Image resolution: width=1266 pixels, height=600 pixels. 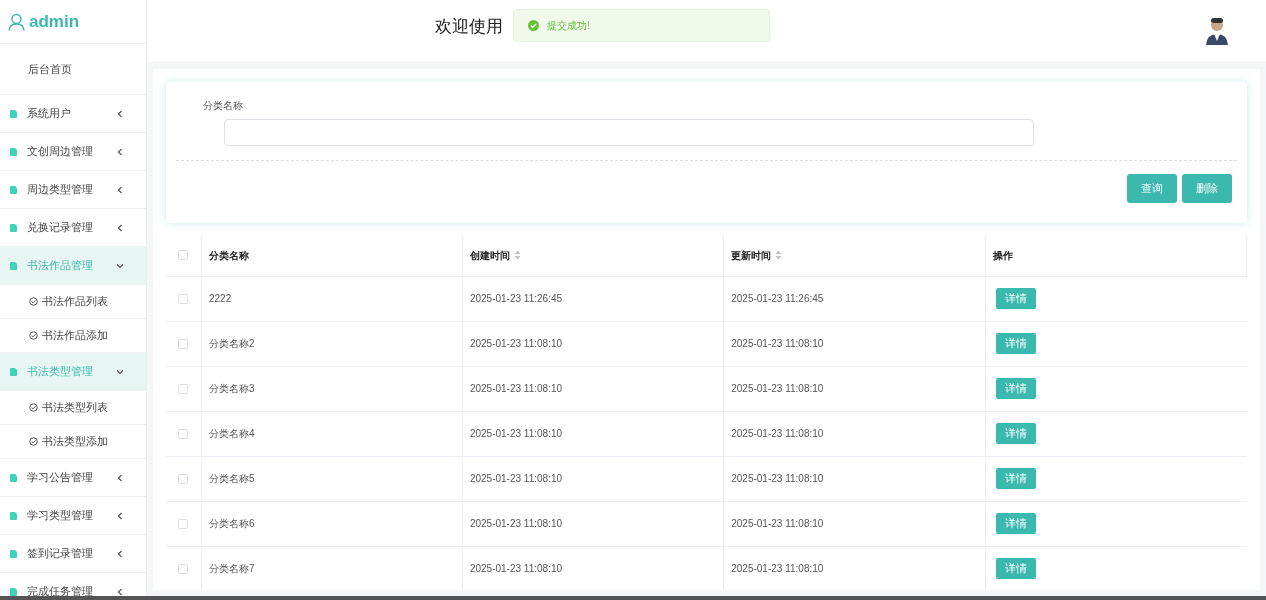 I want to click on table-cell: 分类名称7, so click(x=231, y=568).